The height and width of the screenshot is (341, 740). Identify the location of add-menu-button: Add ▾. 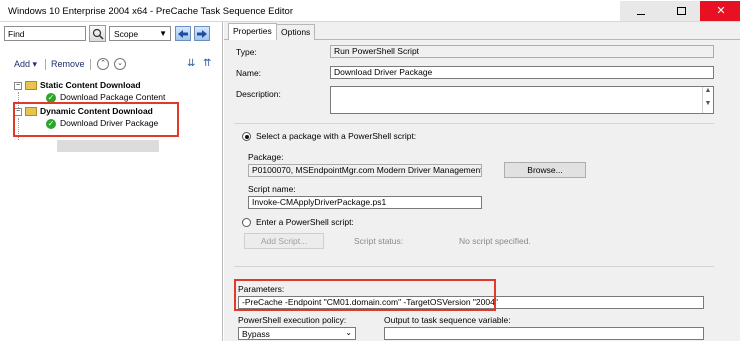
(25, 64).